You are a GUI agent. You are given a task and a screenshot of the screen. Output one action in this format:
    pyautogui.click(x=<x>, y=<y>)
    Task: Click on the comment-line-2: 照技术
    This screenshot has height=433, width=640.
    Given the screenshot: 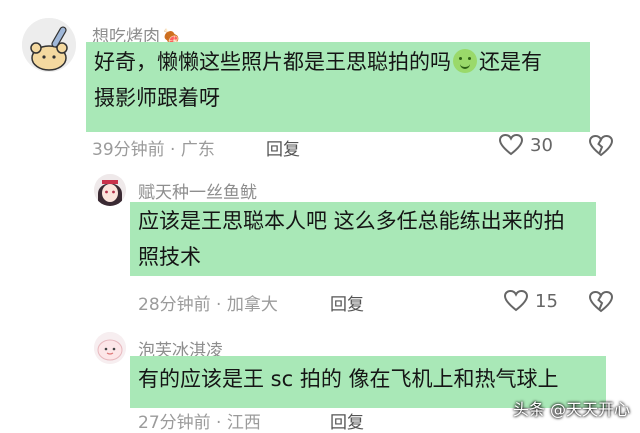 What is the action you would take?
    pyautogui.click(x=169, y=257)
    